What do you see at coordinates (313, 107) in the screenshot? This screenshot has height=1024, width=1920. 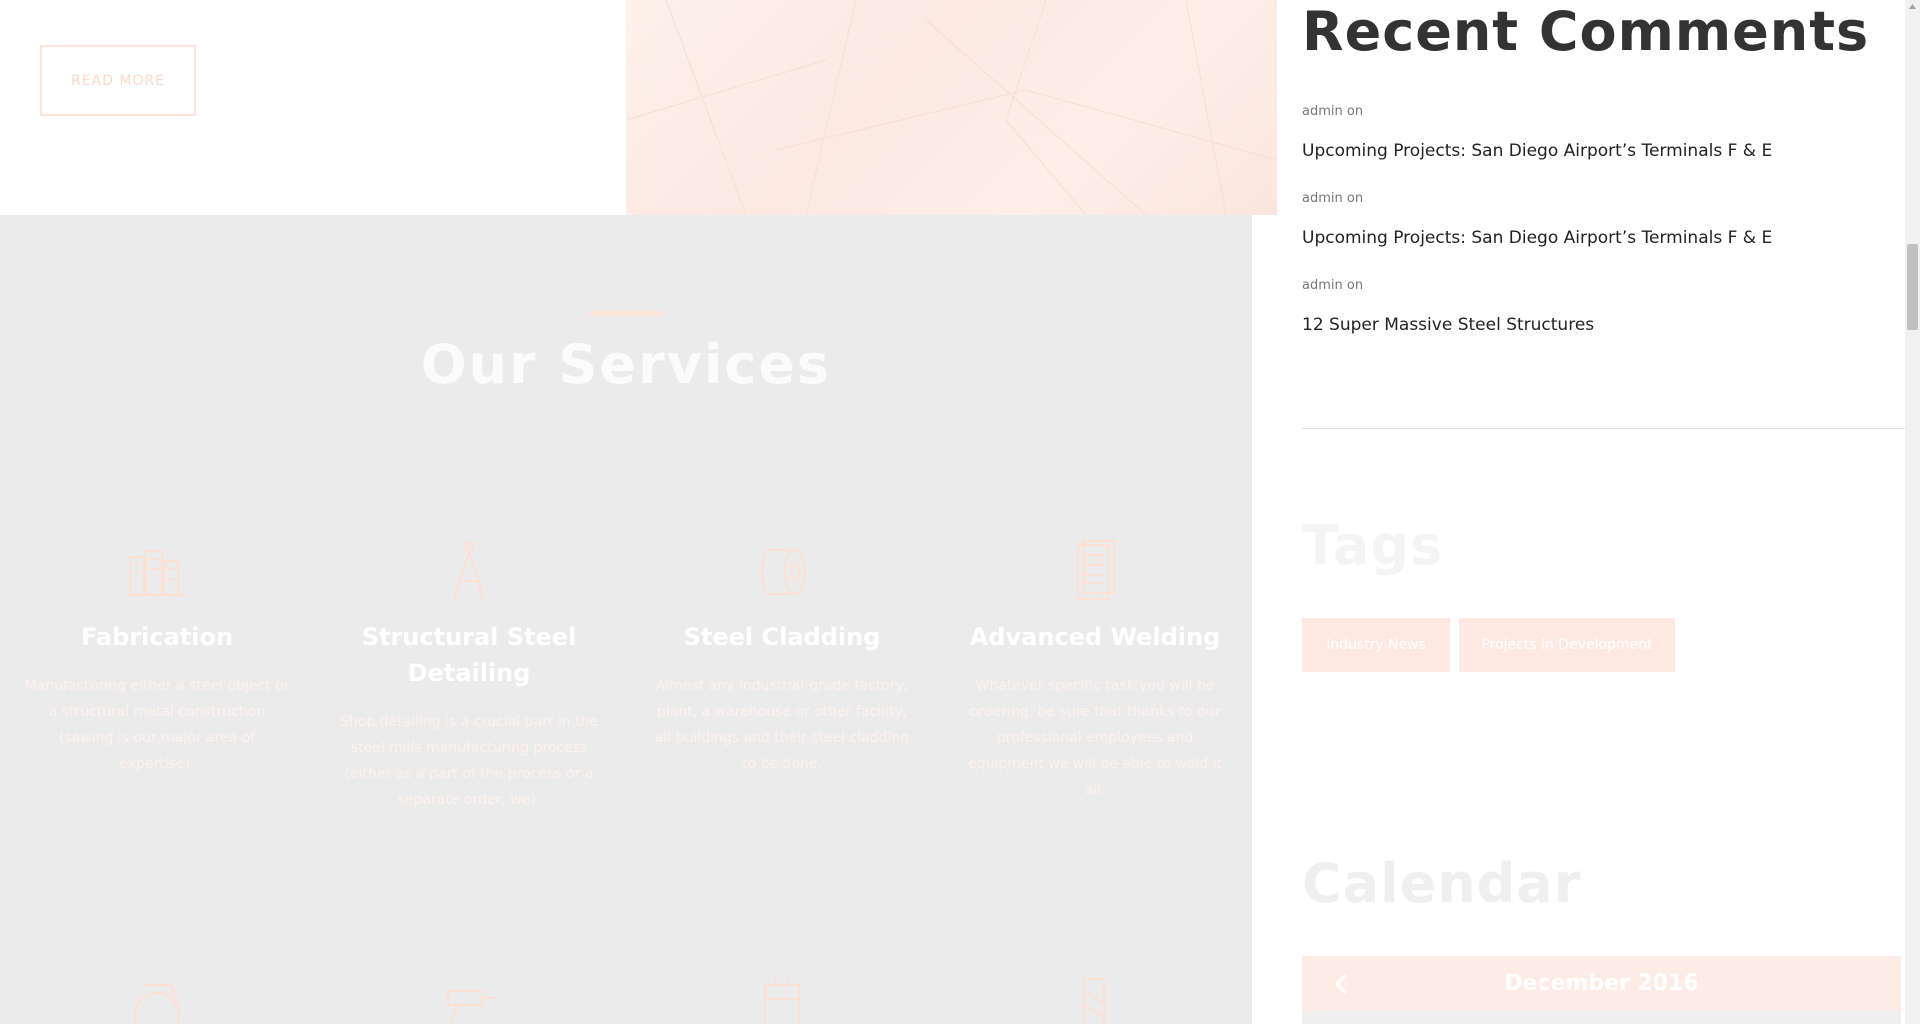 I see `hero-text-panel: READ MORE` at bounding box center [313, 107].